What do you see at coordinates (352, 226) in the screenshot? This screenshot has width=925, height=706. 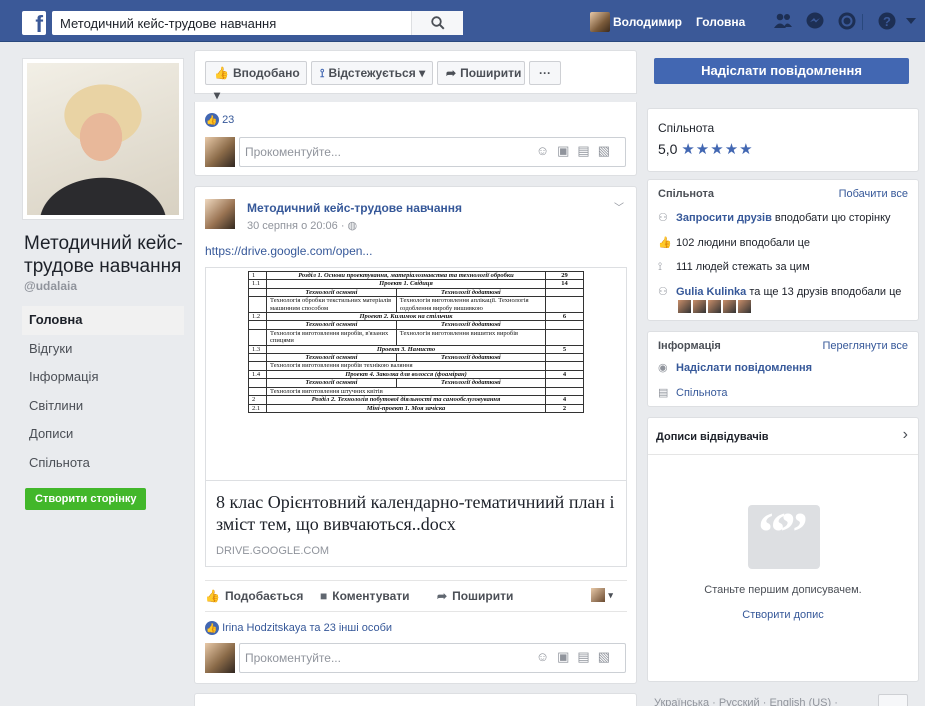 I see `globe-icon: ◍` at bounding box center [352, 226].